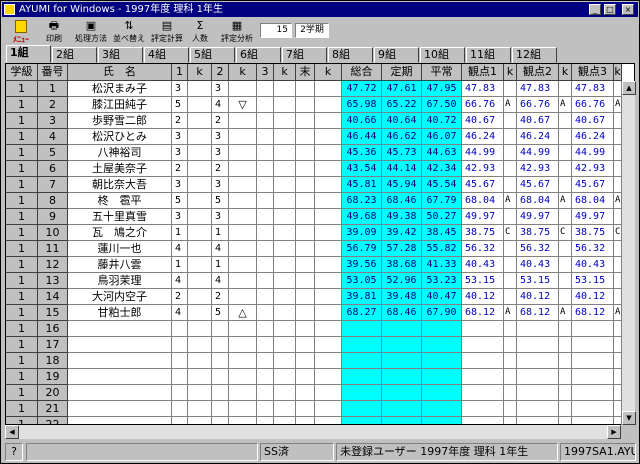 This screenshot has width=640, height=464. Describe the element at coordinates (483, 185) in the screenshot. I see `cell-obs1: 45.67` at that location.